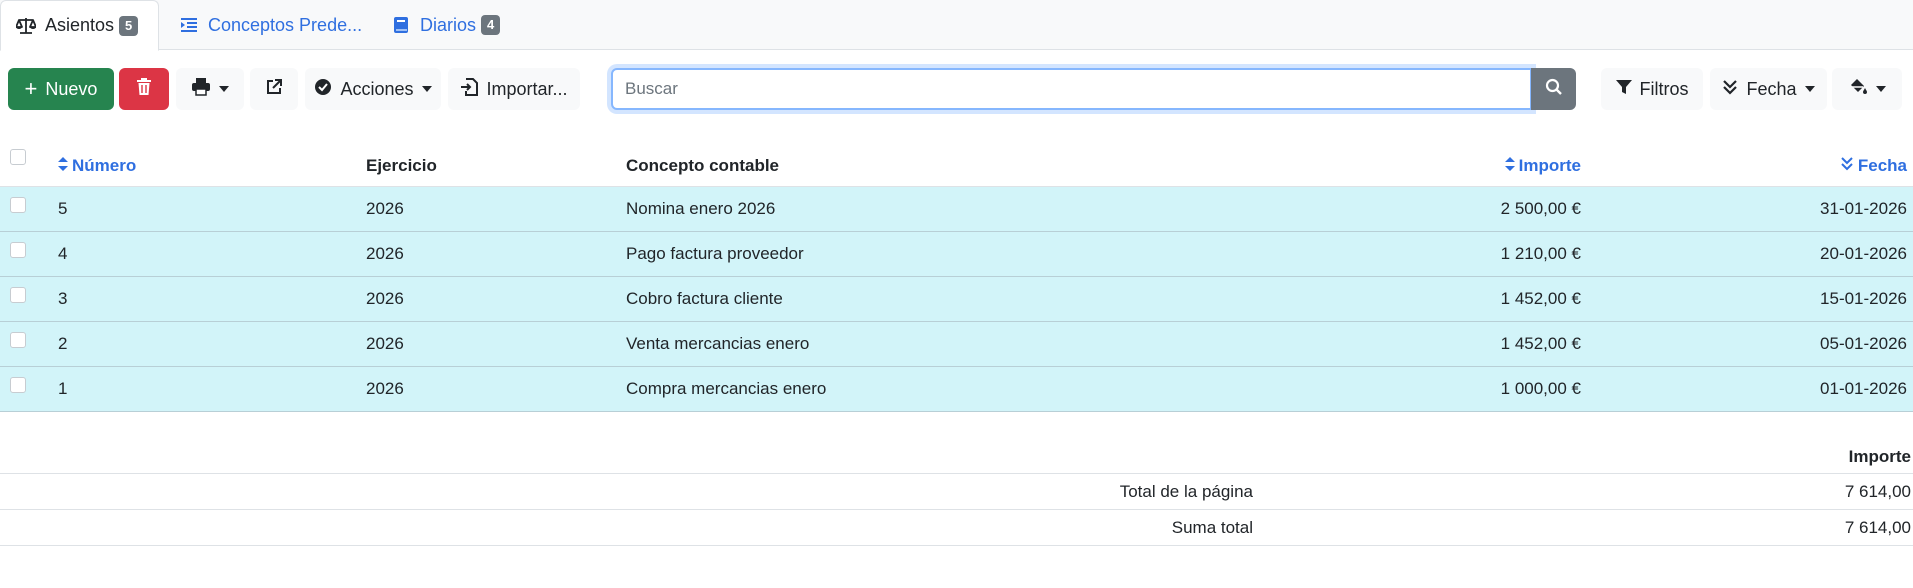 This screenshot has height=588, width=1913. What do you see at coordinates (704, 298) in the screenshot?
I see `cell-concepto: Cobro factura cliente` at bounding box center [704, 298].